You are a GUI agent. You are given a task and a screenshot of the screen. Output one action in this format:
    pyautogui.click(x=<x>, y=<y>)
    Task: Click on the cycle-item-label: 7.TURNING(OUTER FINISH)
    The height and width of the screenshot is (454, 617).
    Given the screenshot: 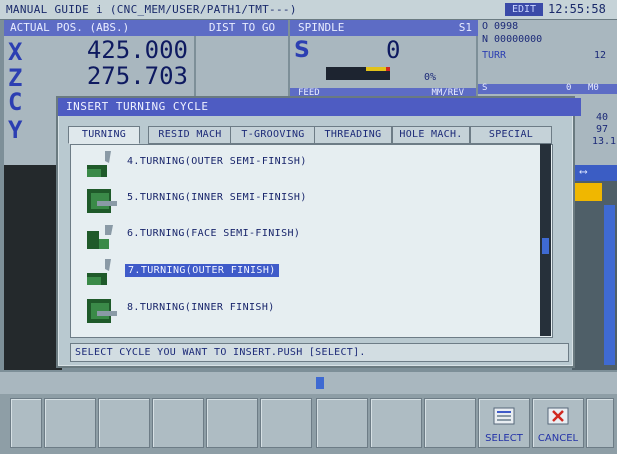 What is the action you would take?
    pyautogui.click(x=202, y=270)
    